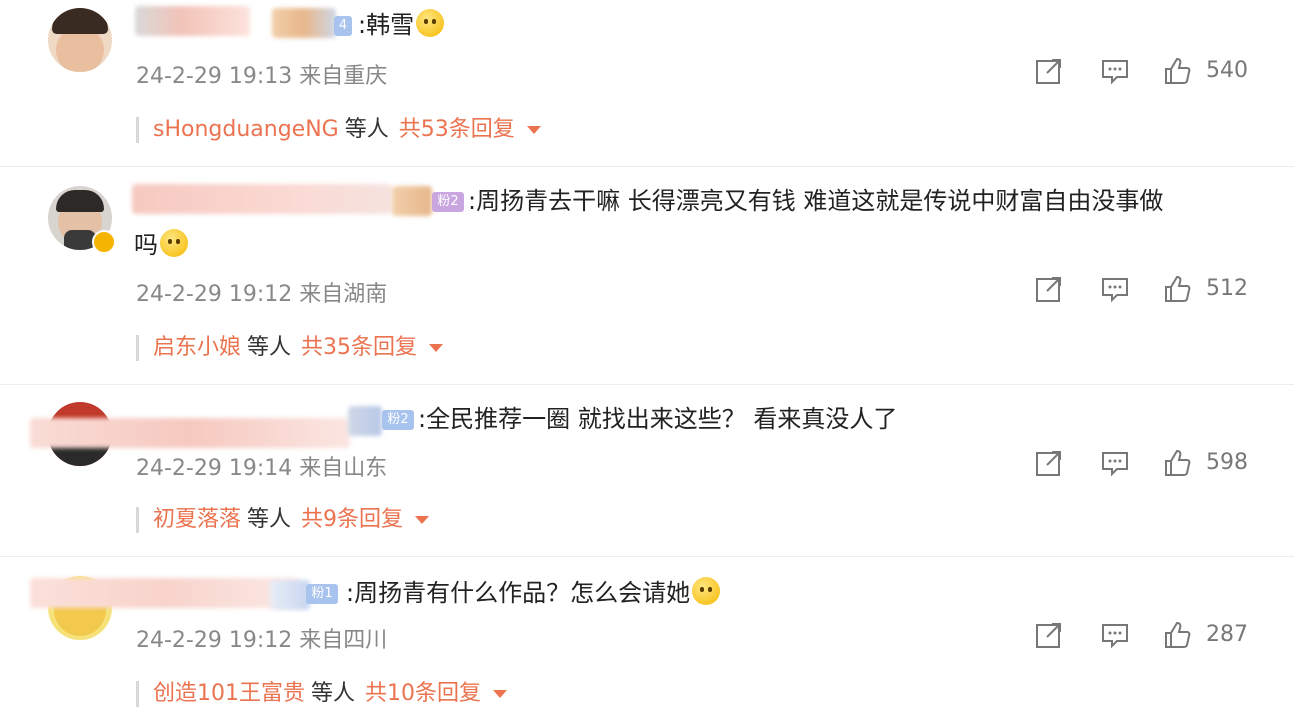  Describe the element at coordinates (246, 129) in the screenshot. I see `reply-user: sHongduangeNG` at that location.